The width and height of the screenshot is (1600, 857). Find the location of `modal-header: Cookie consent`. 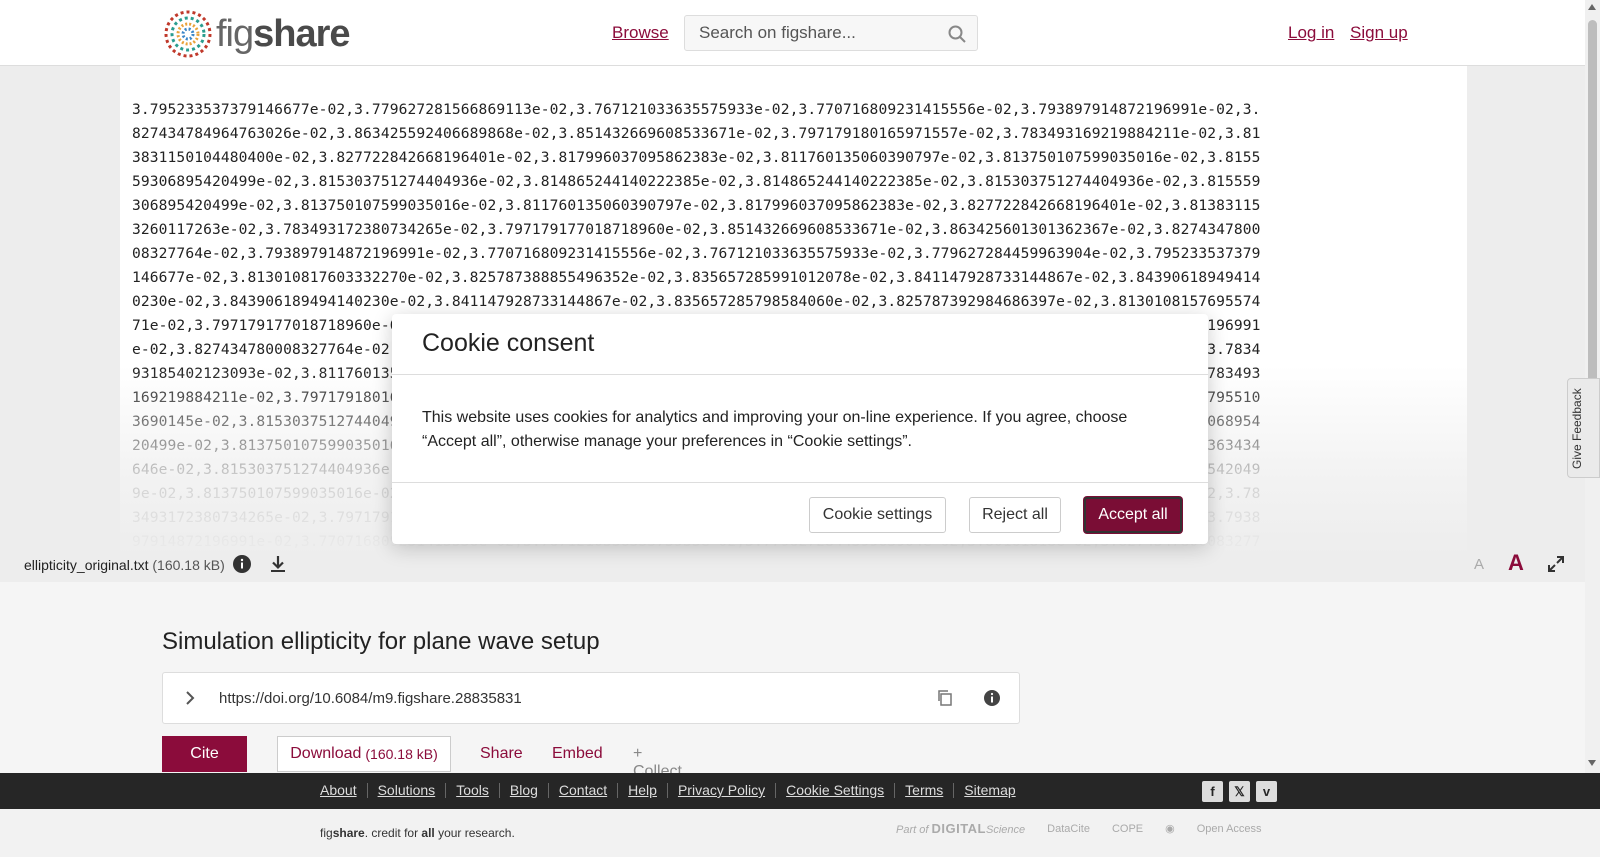

modal-header: Cookie consent is located at coordinates (800, 344).